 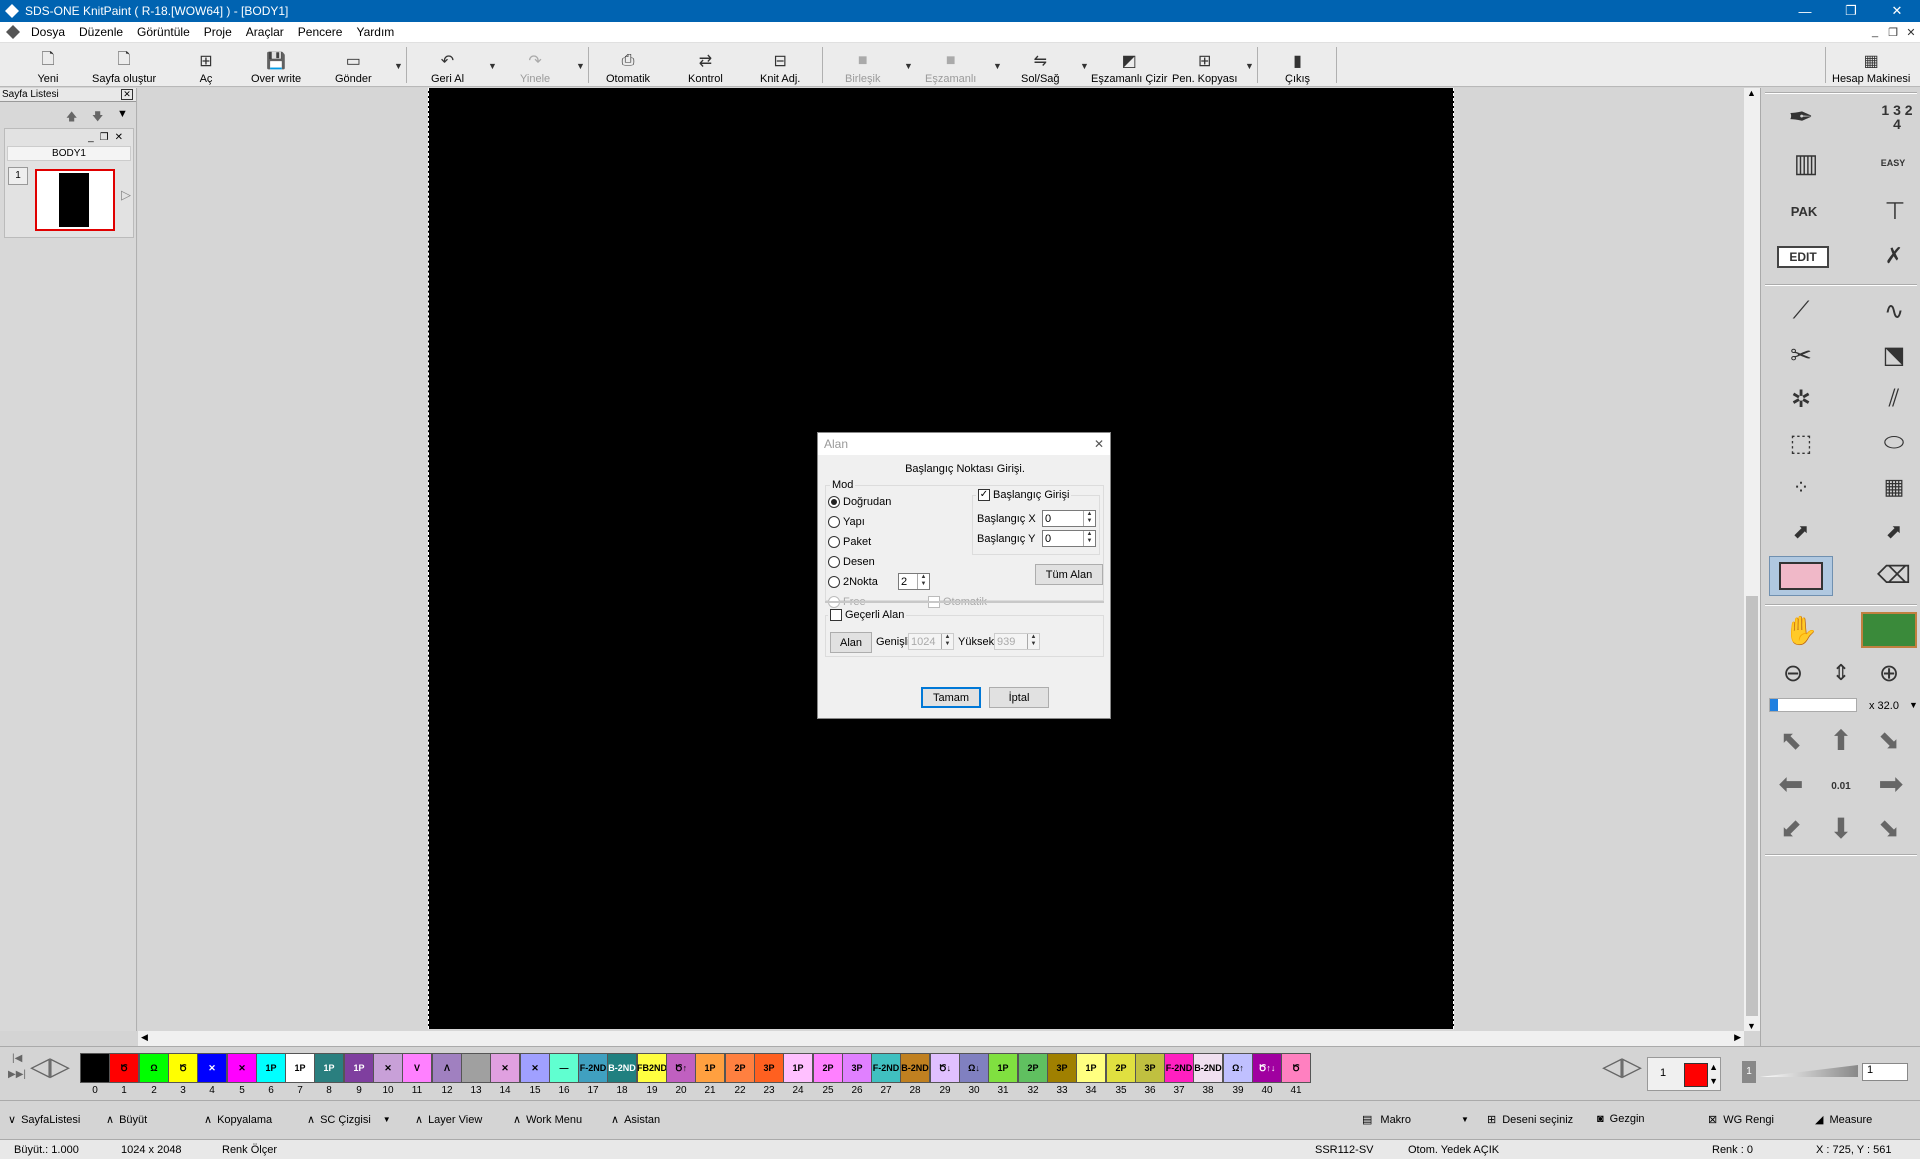 I want to click on pan-vertical-icon: ⇕, so click(x=1841, y=673).